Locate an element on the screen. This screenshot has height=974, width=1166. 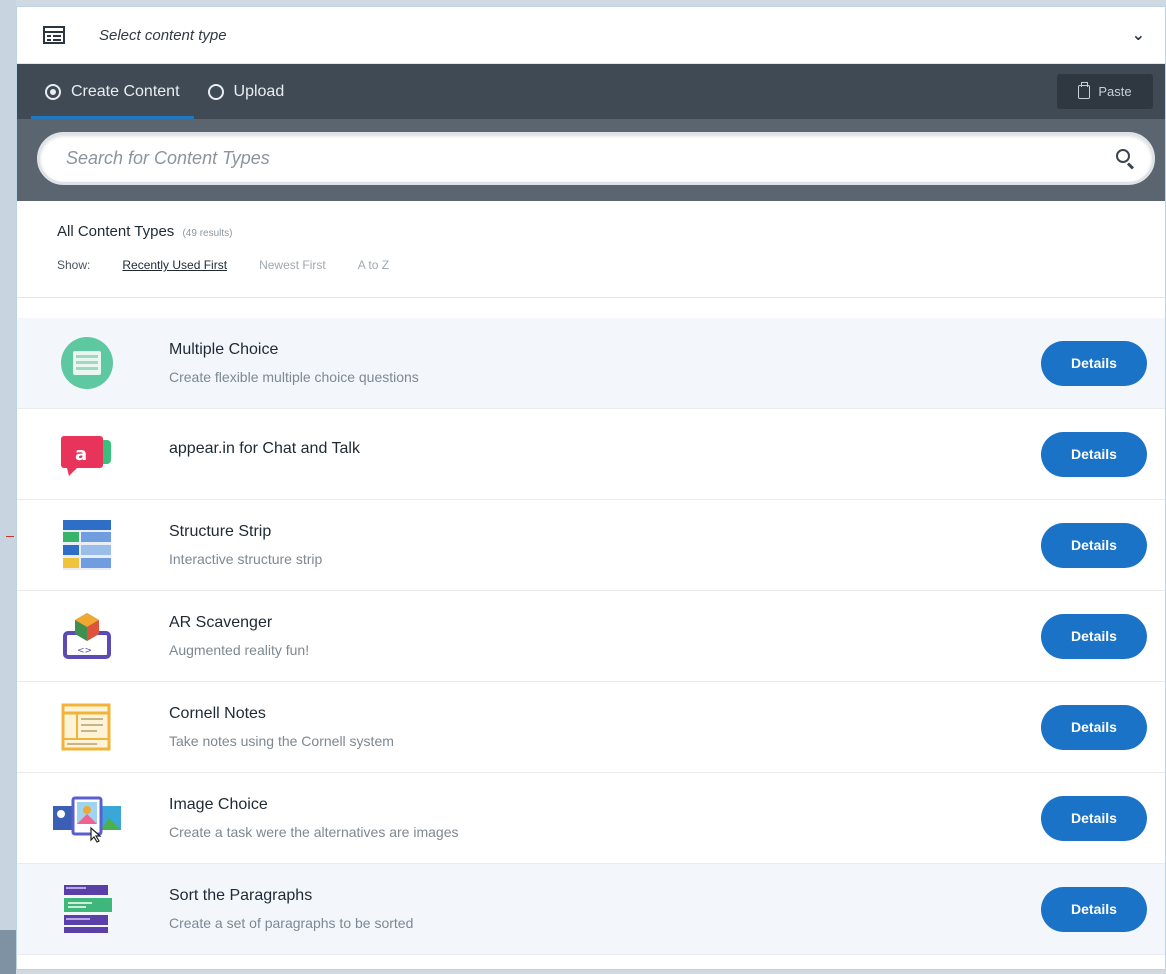
results-count: (49 results) is located at coordinates (207, 233).